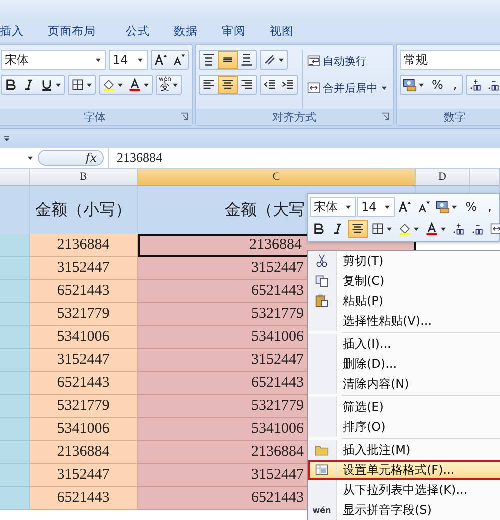  I want to click on align-top-icon, so click(209, 60).